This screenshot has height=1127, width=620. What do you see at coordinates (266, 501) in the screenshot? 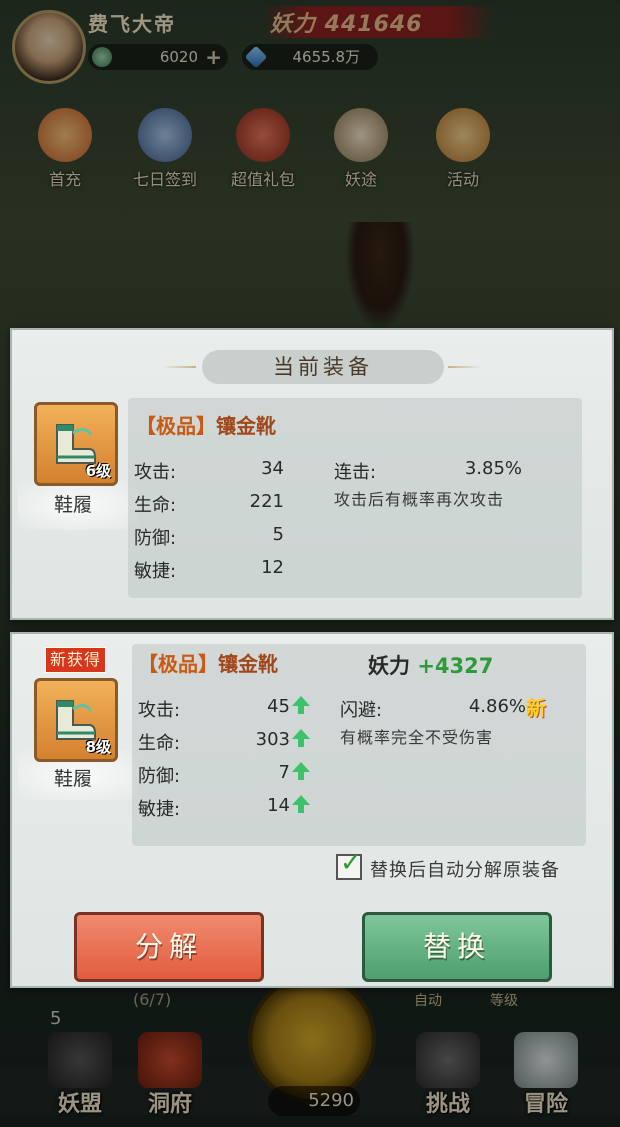
I see `stat-value: 221` at bounding box center [266, 501].